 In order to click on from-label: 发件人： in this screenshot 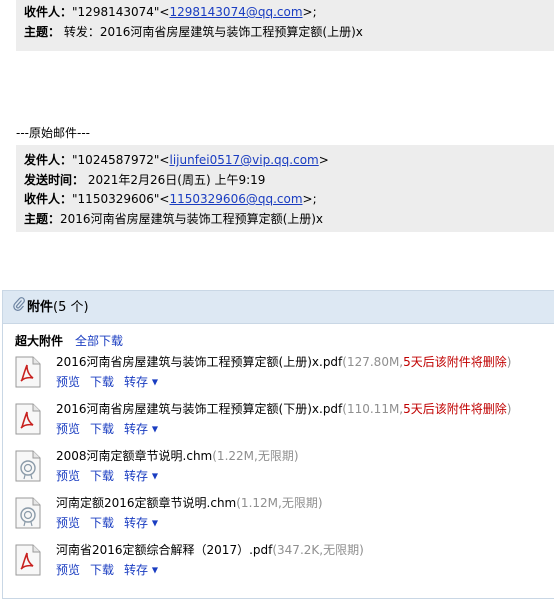, I will do `click(48, 160)`.